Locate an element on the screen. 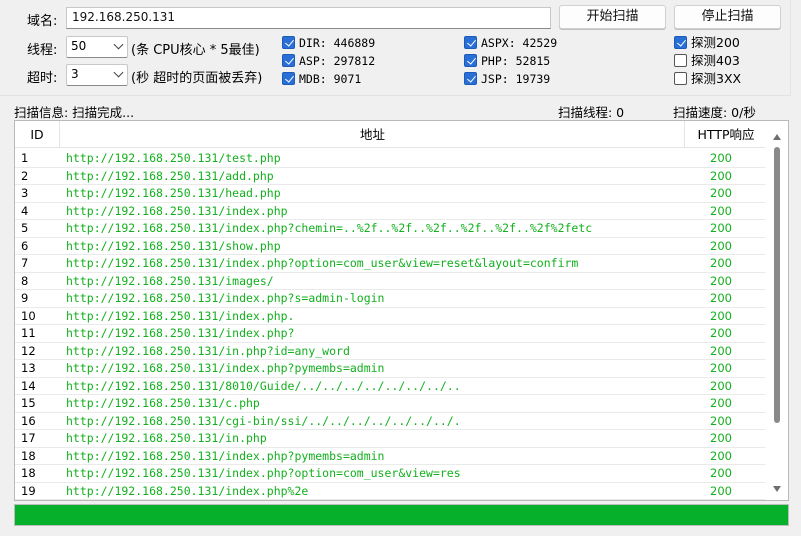 The height and width of the screenshot is (536, 801). row-id: 8 is located at coordinates (25, 280).